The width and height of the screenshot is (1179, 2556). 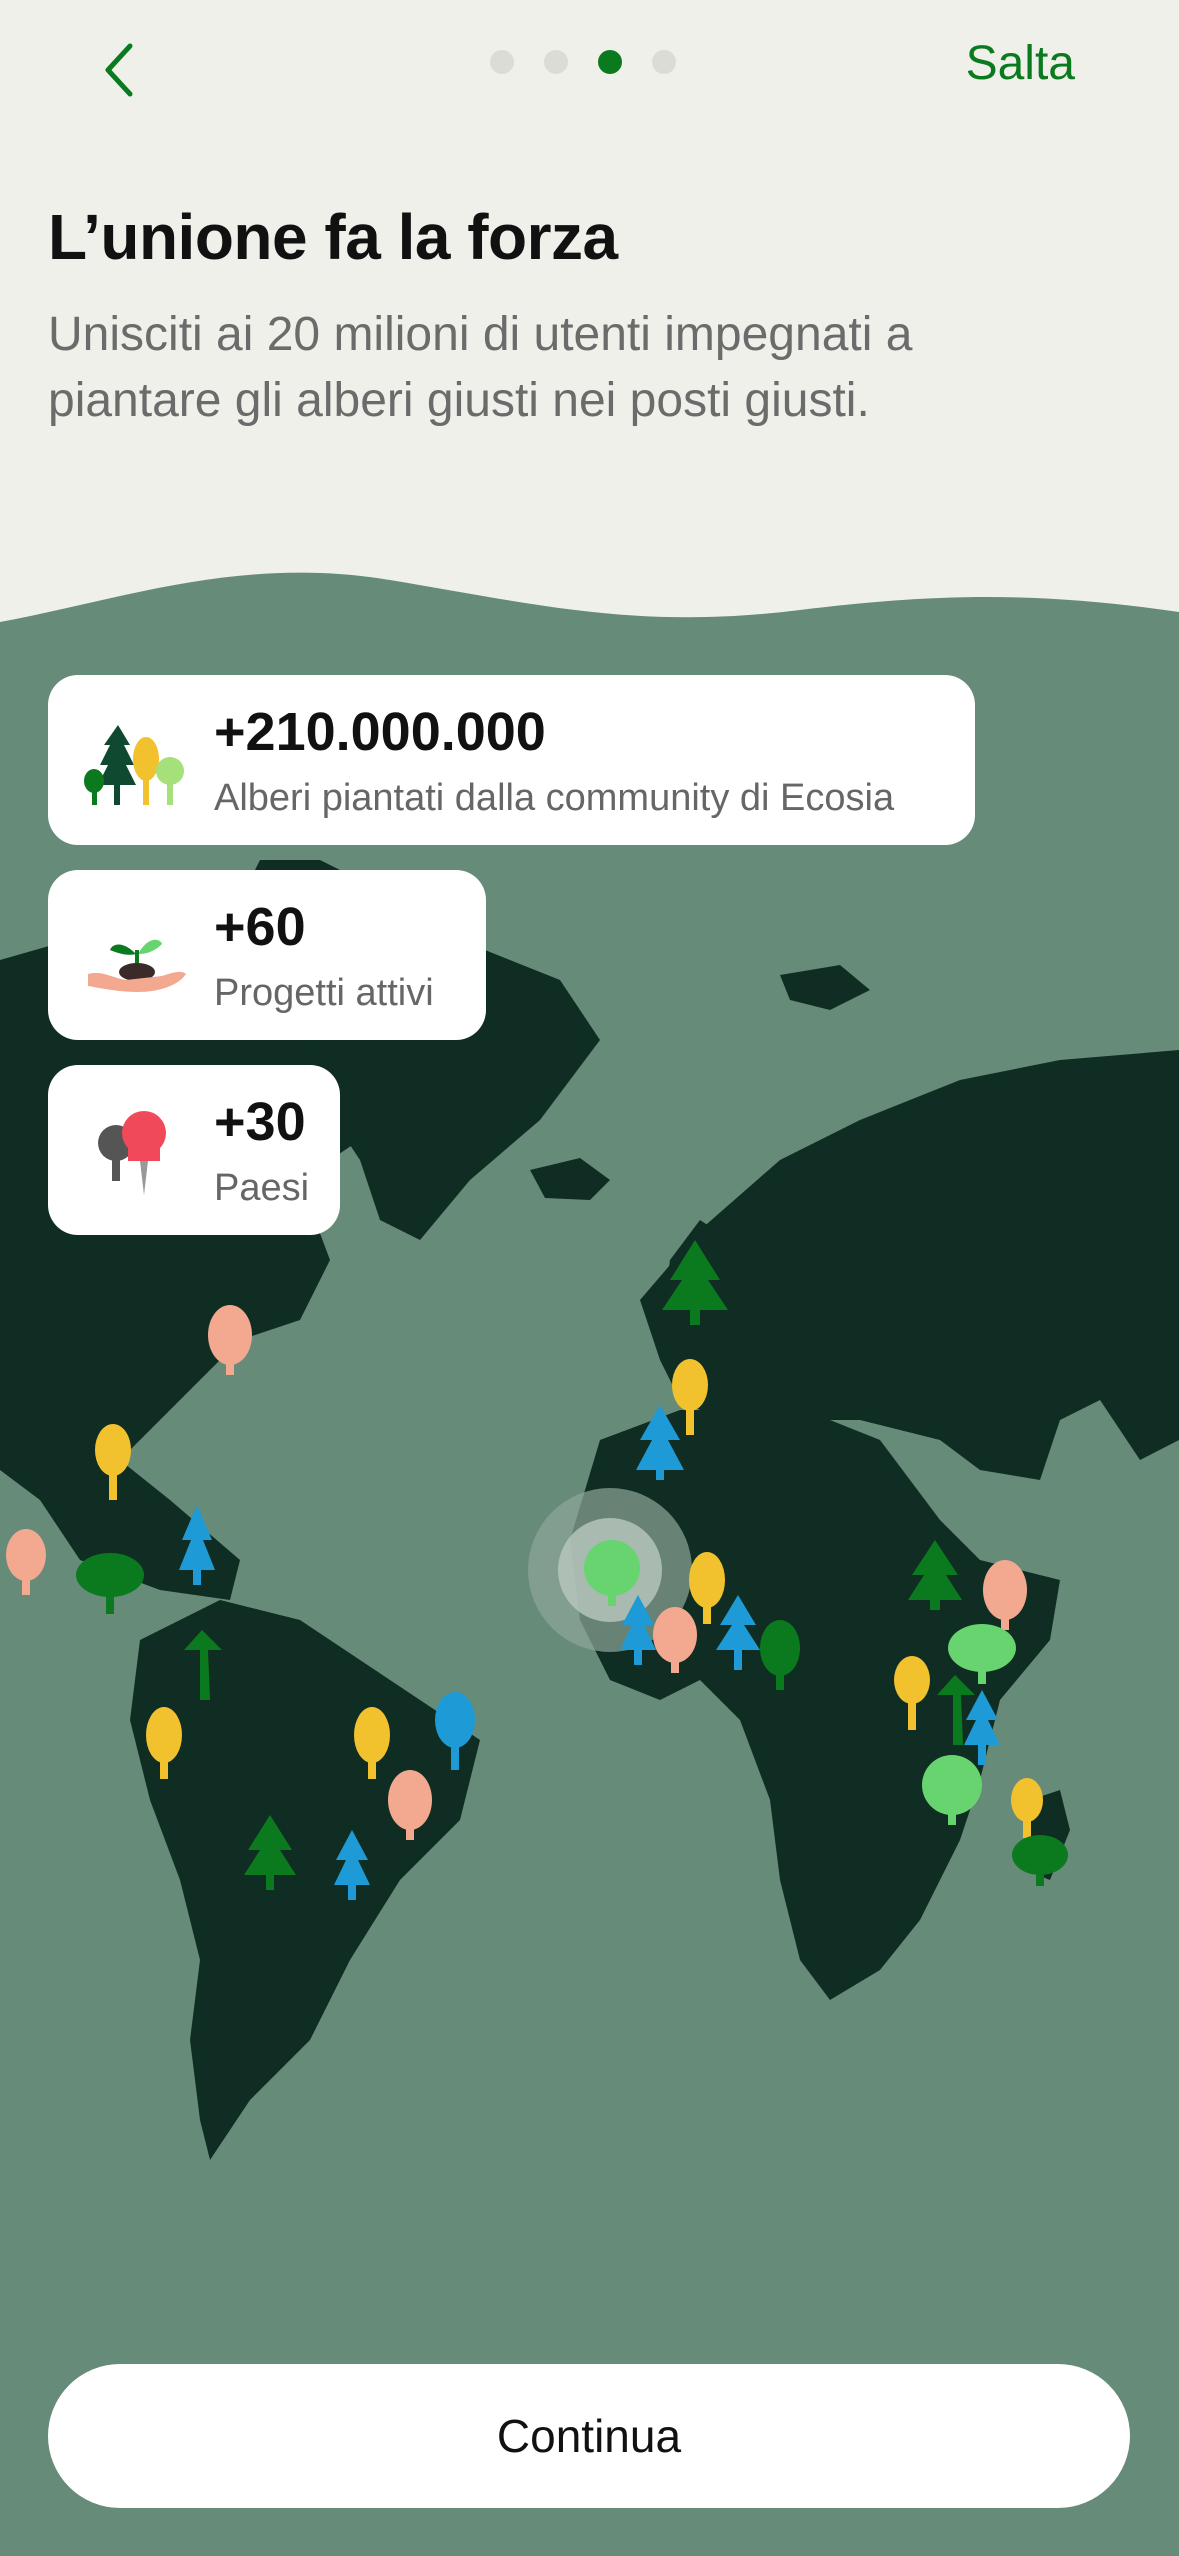 What do you see at coordinates (260, 926) in the screenshot?
I see `stat-value: +60` at bounding box center [260, 926].